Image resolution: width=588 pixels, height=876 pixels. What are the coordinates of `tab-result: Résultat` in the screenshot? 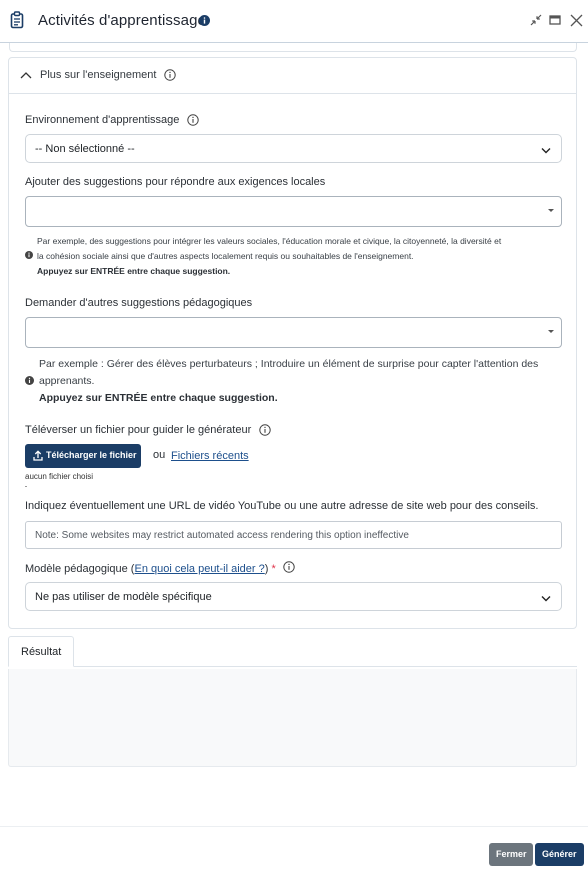 It's located at (41, 651).